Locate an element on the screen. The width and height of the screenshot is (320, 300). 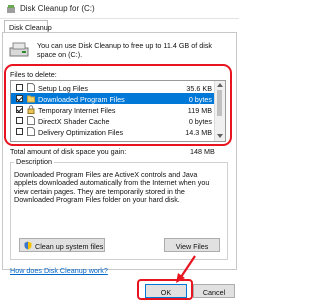
total-gain-label: Total amount of disk space you gain: is located at coordinates (68, 151).